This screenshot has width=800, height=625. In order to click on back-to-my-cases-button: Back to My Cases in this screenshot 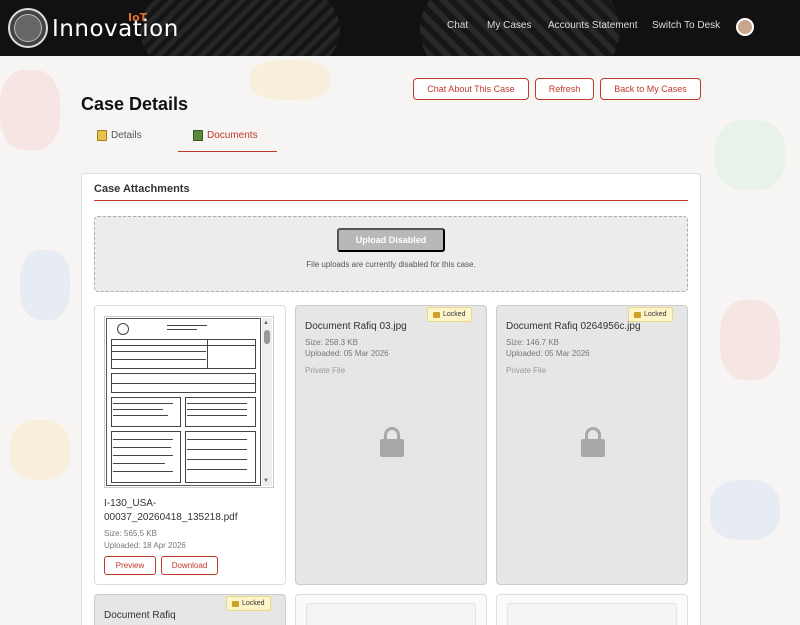, I will do `click(650, 89)`.